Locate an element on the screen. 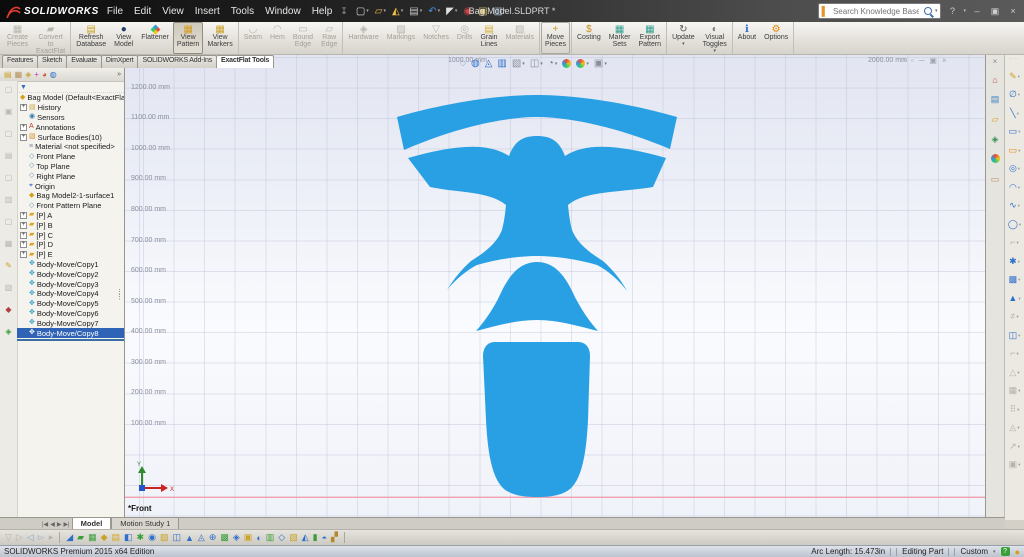  bottom-tool-4: ◆ is located at coordinates (104, 537).